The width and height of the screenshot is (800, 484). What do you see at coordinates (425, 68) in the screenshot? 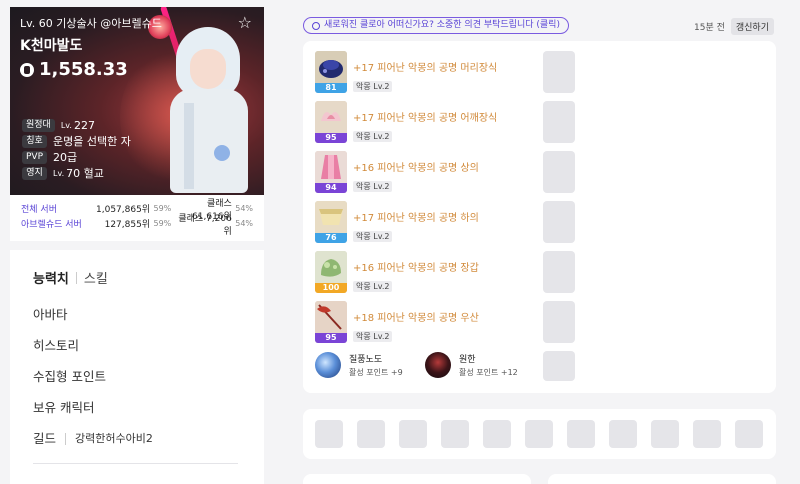
I see `equipment-name: +17 피어난 악몽의 공명 머리장식` at bounding box center [425, 68].